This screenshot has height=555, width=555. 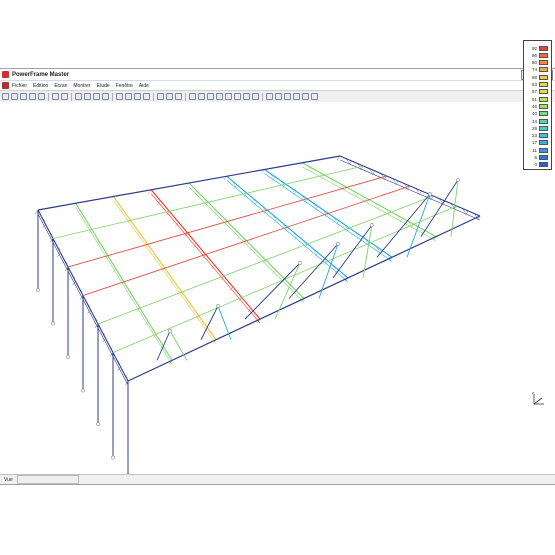 I want to click on legend-value: 40, so click(x=534, y=114).